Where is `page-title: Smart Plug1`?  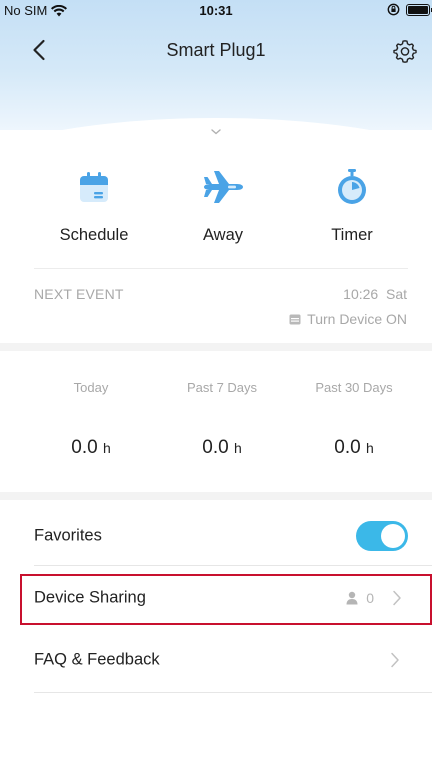
page-title: Smart Plug1 is located at coordinates (216, 50).